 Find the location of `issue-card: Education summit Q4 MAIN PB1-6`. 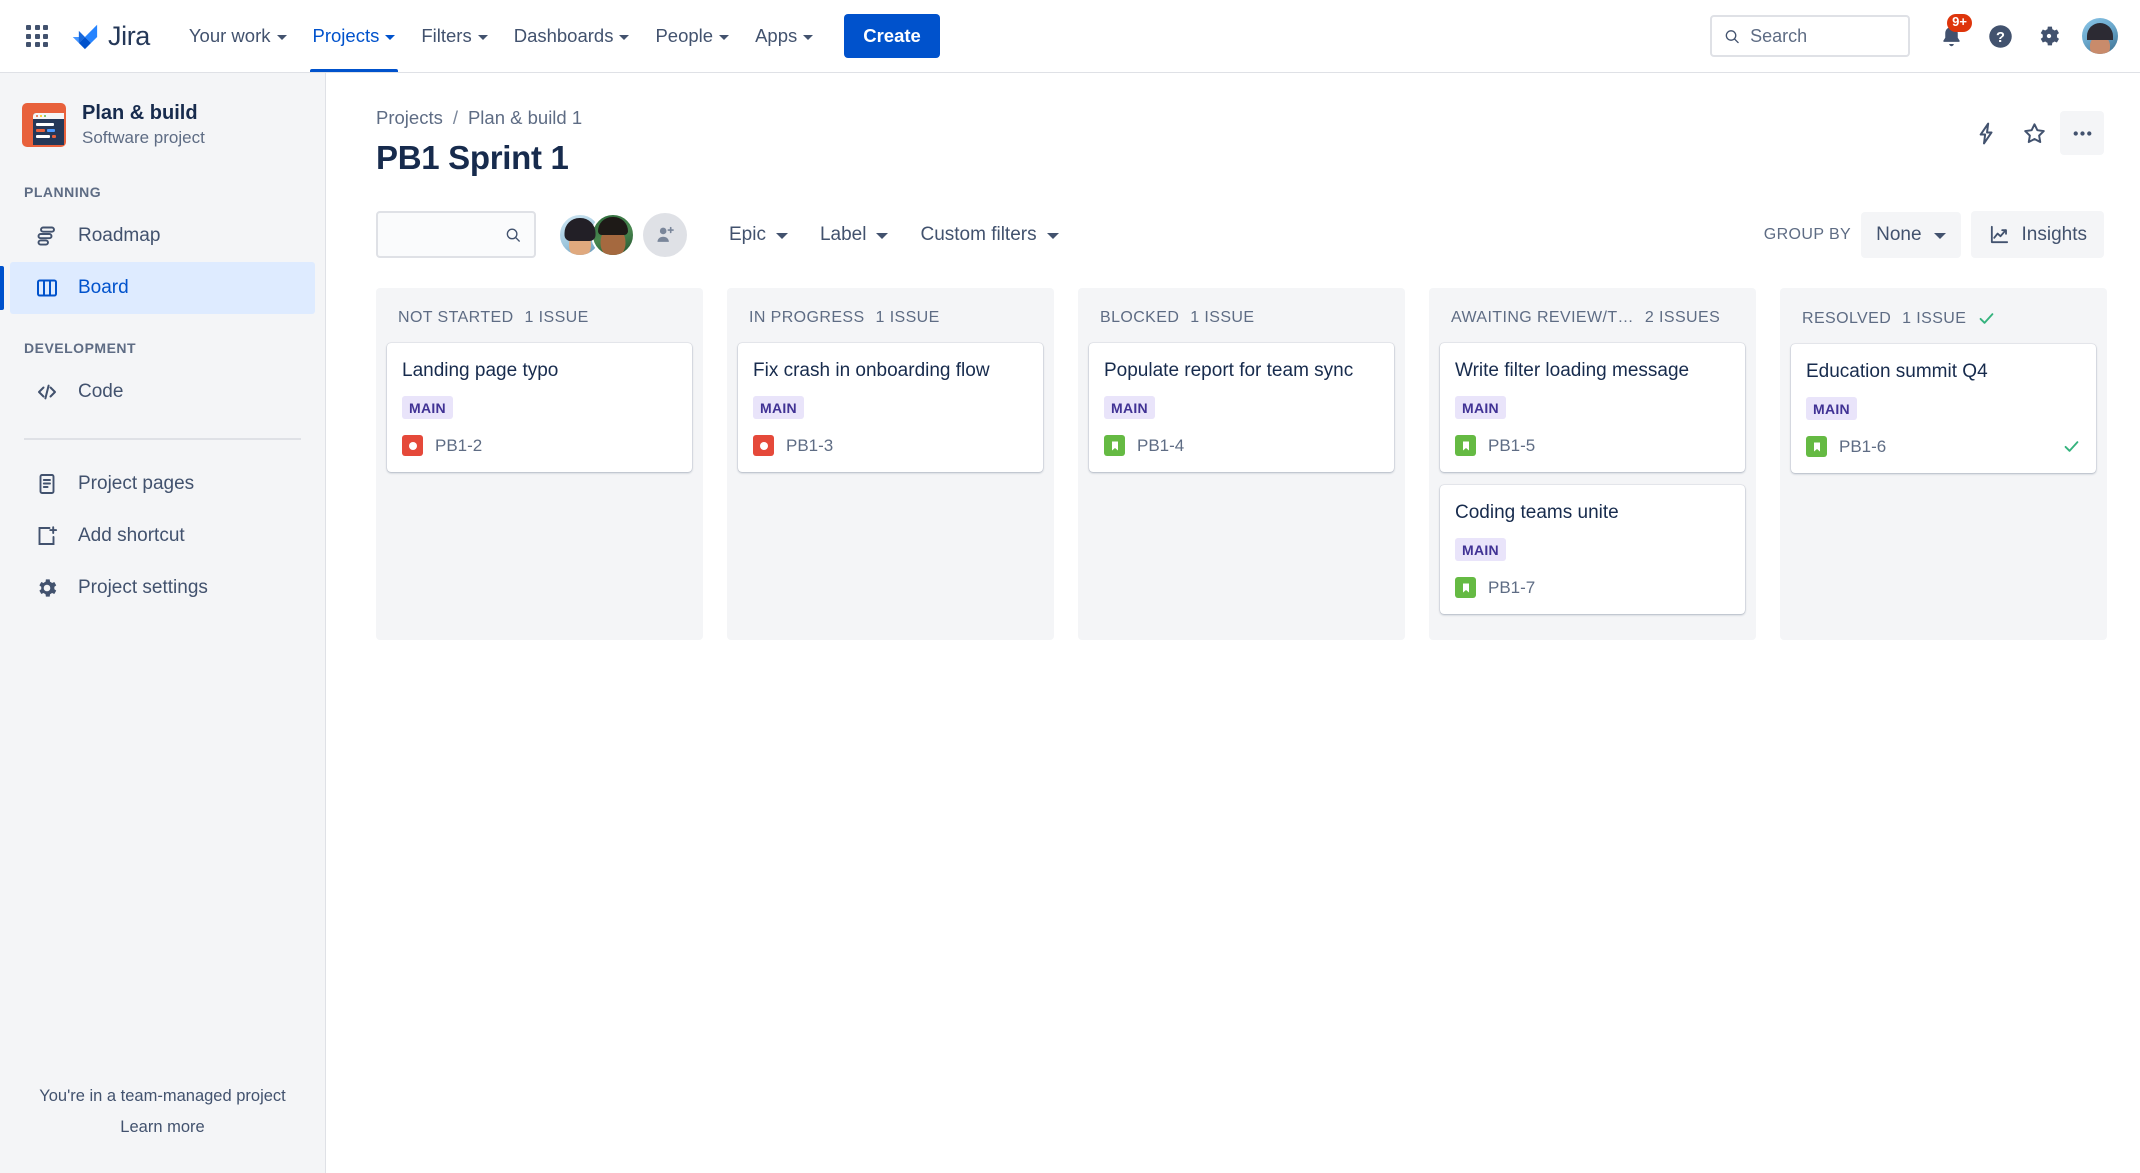

issue-card: Education summit Q4 MAIN PB1-6 is located at coordinates (1943, 409).